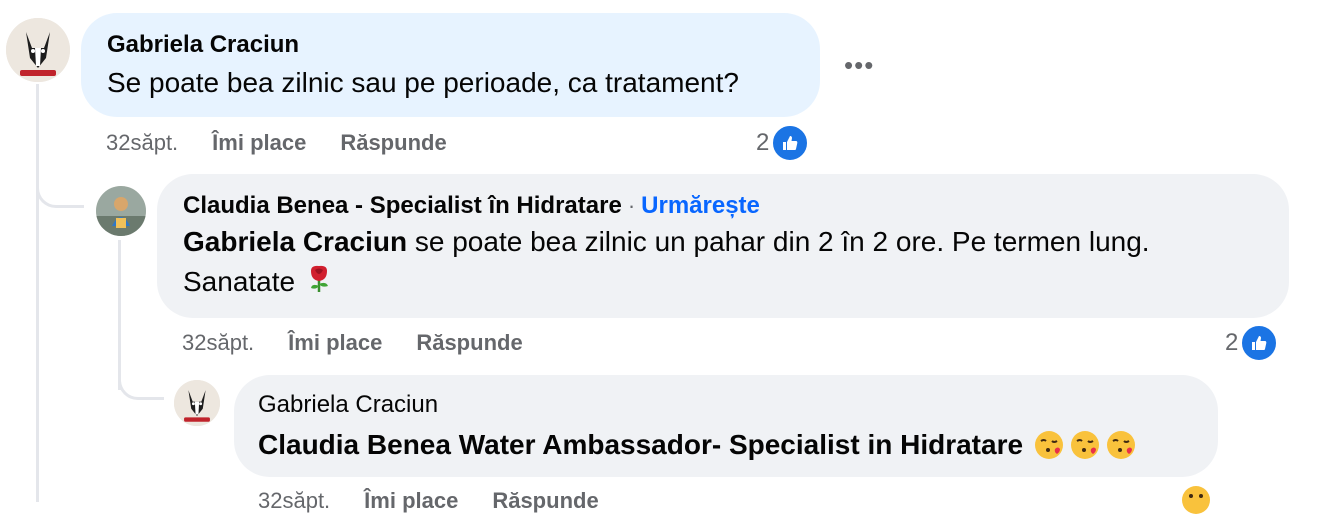 The image size is (1344, 521). Describe the element at coordinates (1196, 502) in the screenshot. I see `reaction-emoji-icon` at that location.